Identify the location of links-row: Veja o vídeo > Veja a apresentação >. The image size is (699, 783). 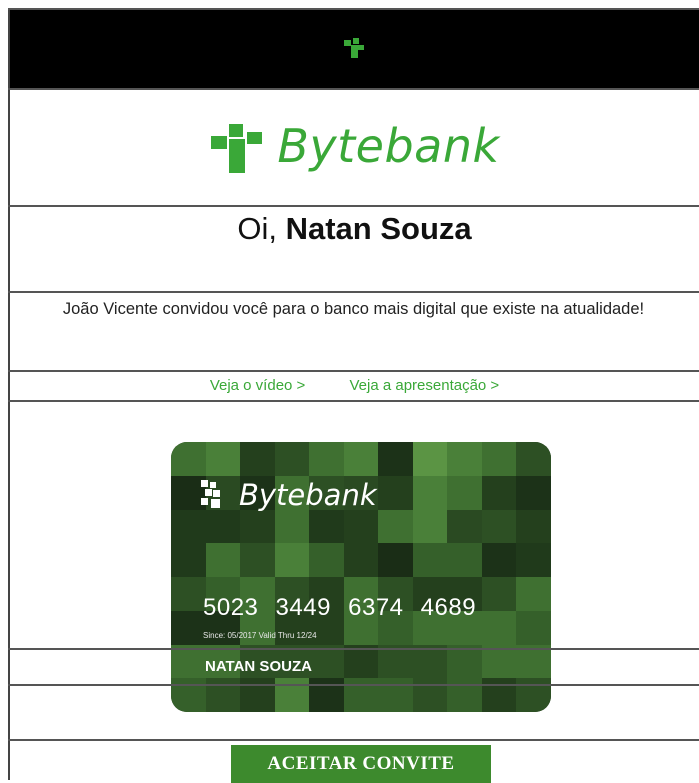
(354, 385).